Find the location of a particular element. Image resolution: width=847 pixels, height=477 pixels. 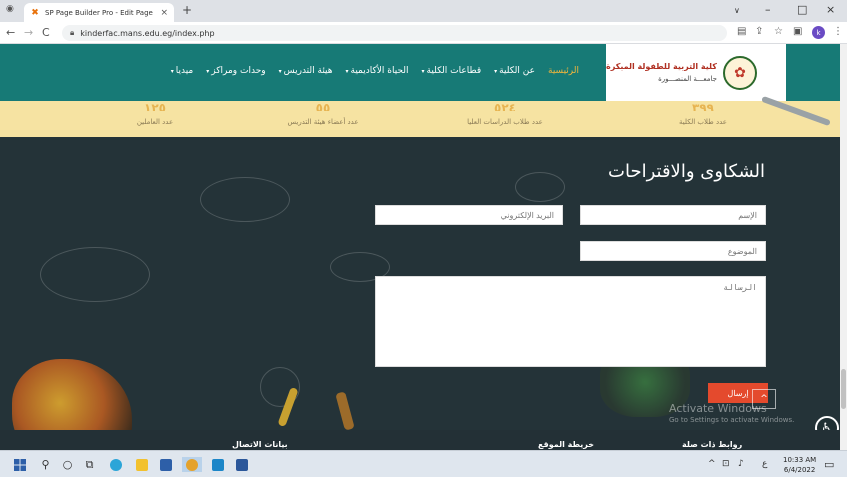

menu-item-about: عن الكلية▾ is located at coordinates (514, 71).